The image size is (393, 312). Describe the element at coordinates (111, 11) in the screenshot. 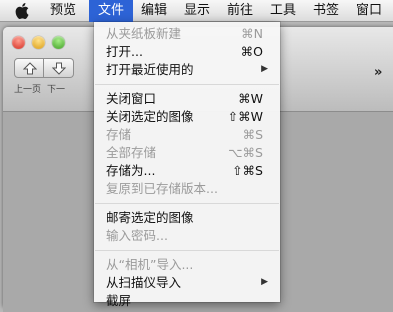

I see `menu-file: 文件` at that location.